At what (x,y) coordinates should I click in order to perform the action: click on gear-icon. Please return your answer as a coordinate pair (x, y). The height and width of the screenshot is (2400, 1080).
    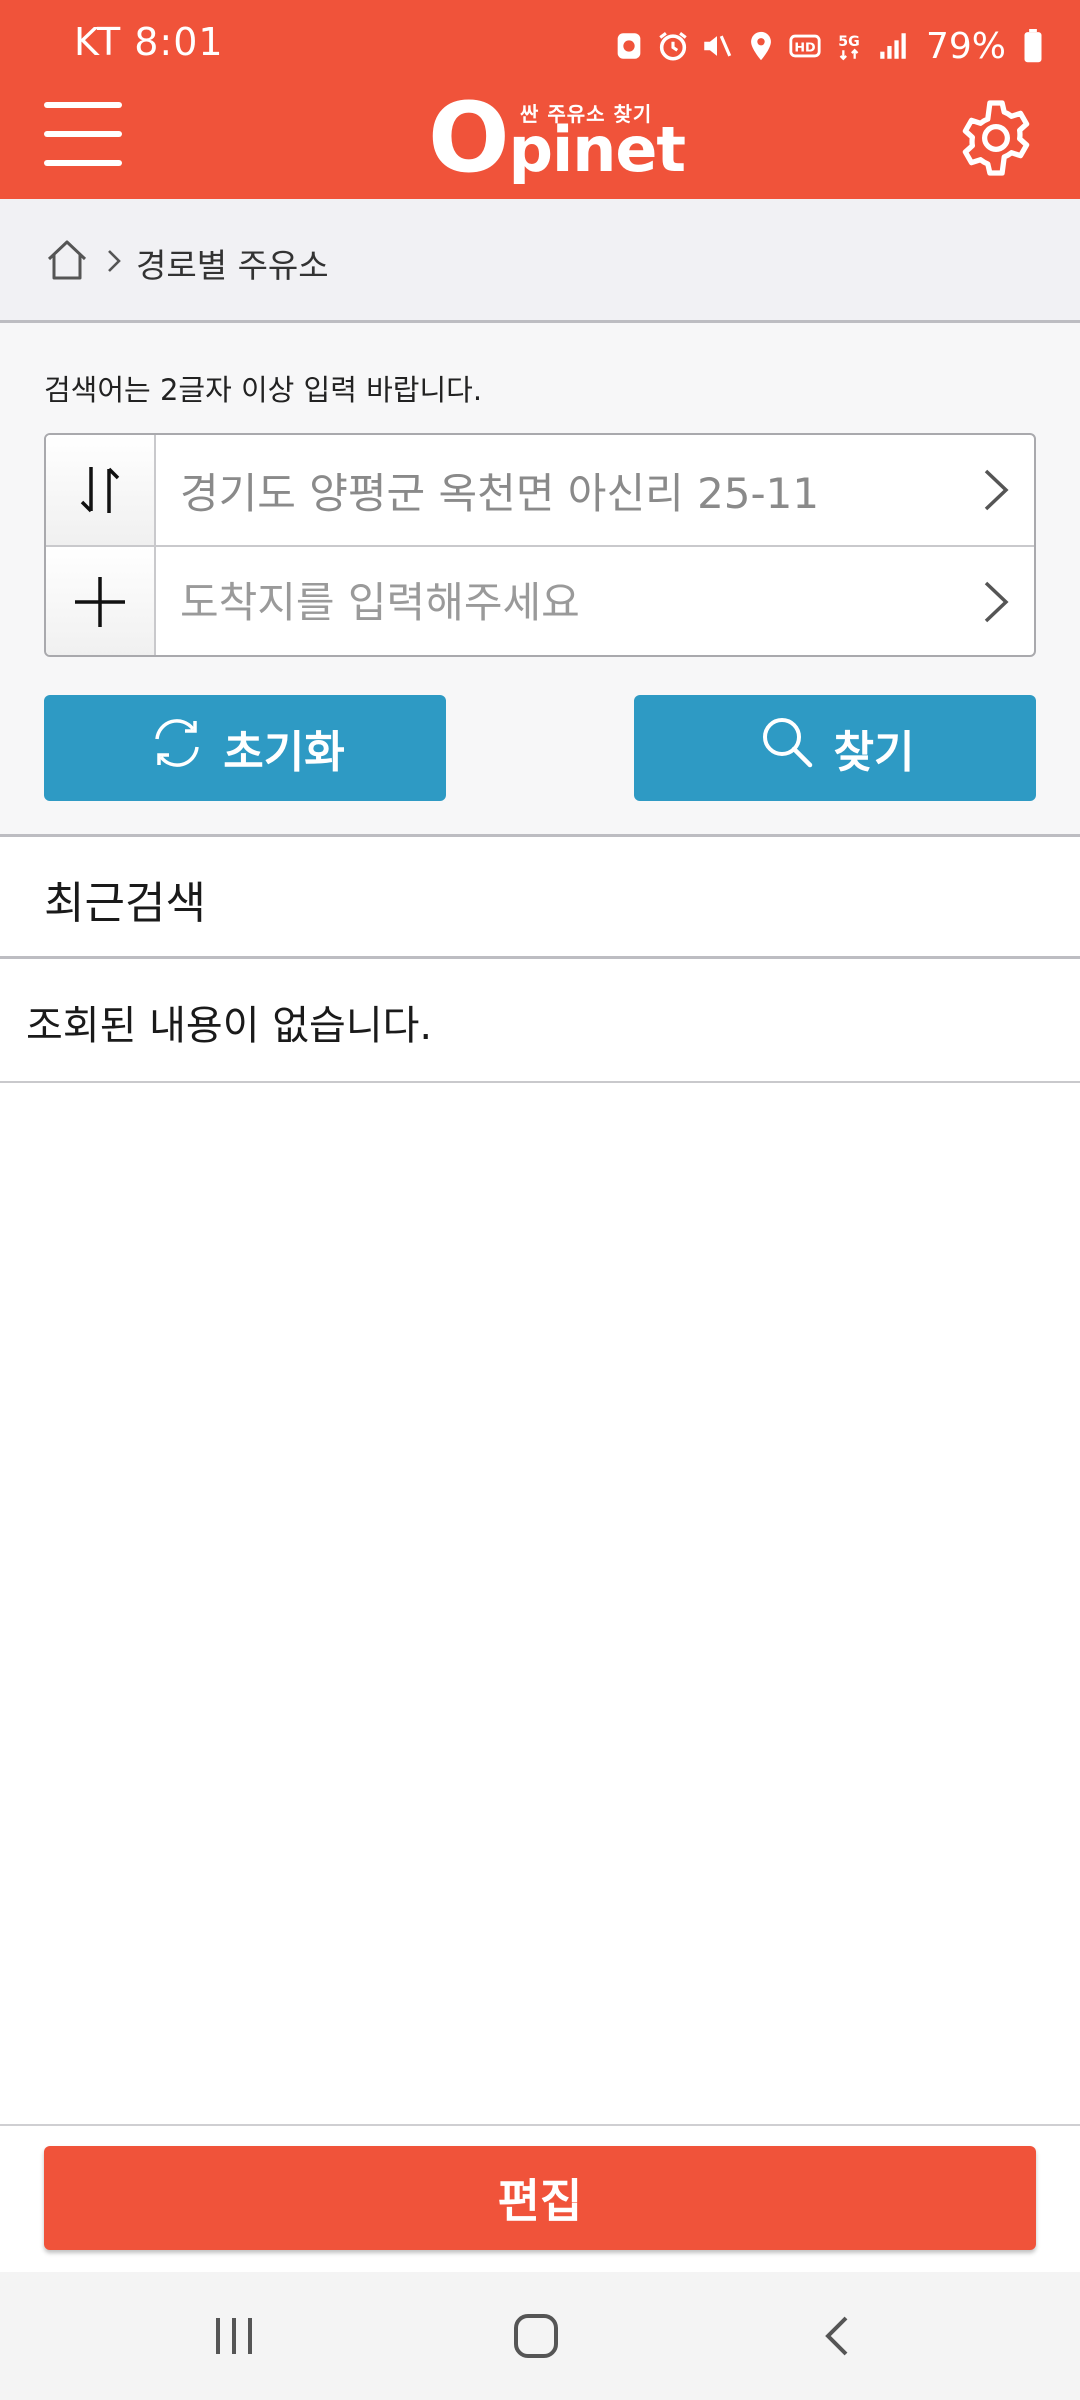
    Looking at the image, I should click on (996, 138).